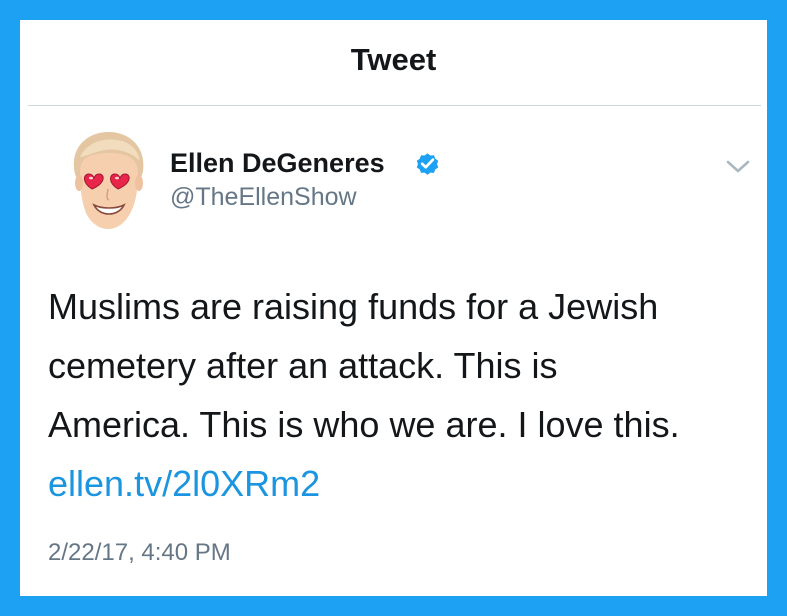 This screenshot has height=616, width=787. Describe the element at coordinates (394, 105) in the screenshot. I see `header-divider` at that location.